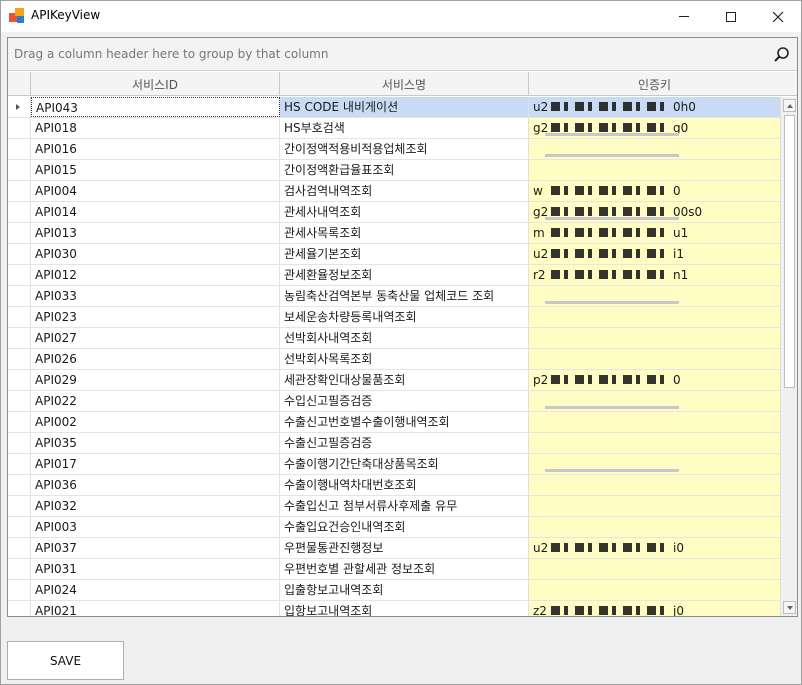  I want to click on cell-service-name: 수입신고필증검증, so click(404, 401).